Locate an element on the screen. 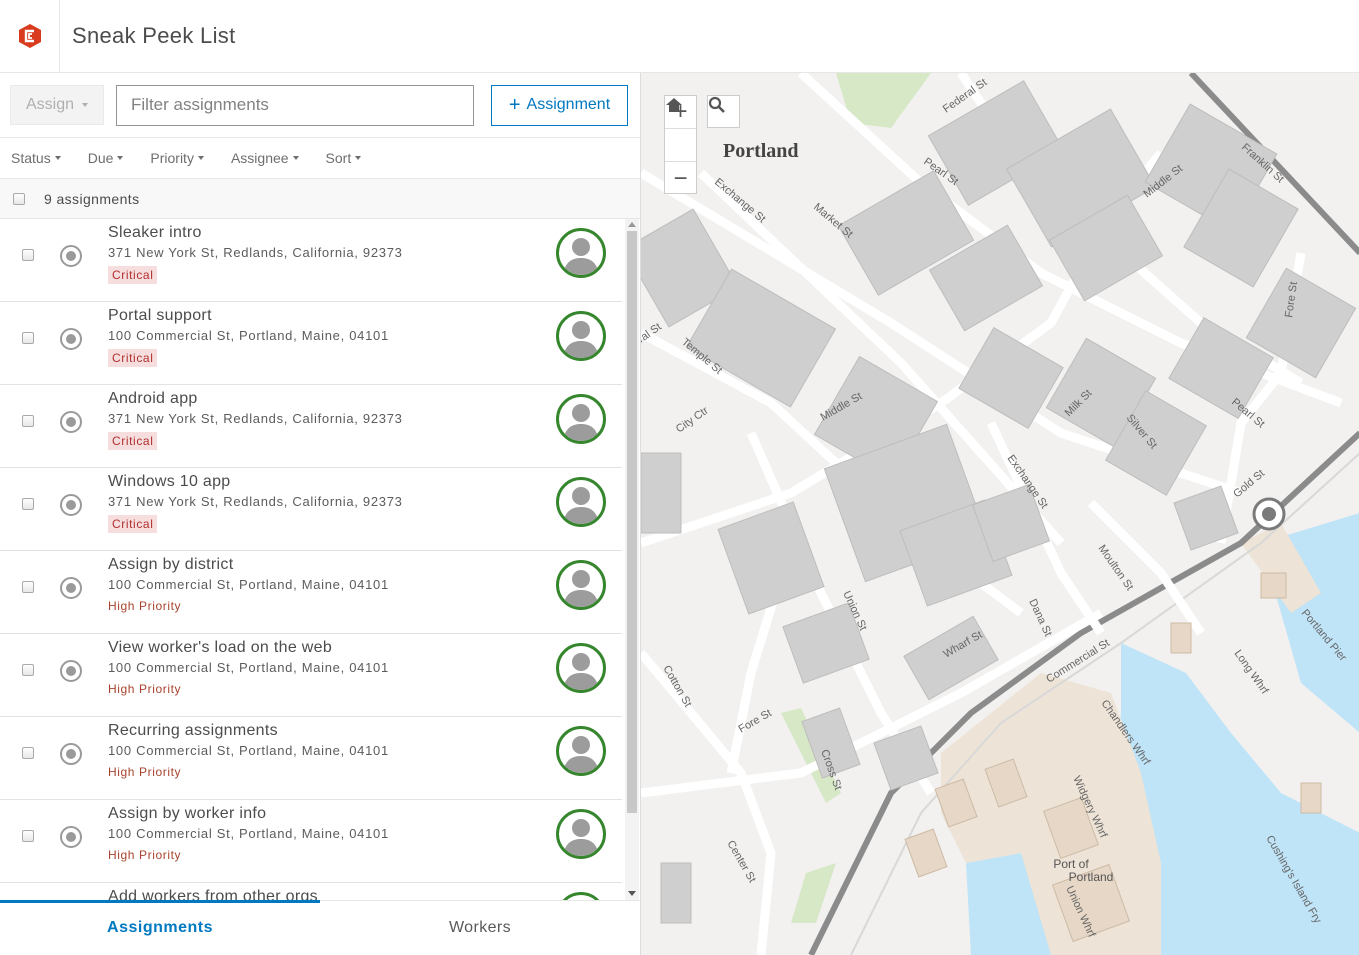 The width and height of the screenshot is (1359, 955). scrollbar-thumb is located at coordinates (632, 522).